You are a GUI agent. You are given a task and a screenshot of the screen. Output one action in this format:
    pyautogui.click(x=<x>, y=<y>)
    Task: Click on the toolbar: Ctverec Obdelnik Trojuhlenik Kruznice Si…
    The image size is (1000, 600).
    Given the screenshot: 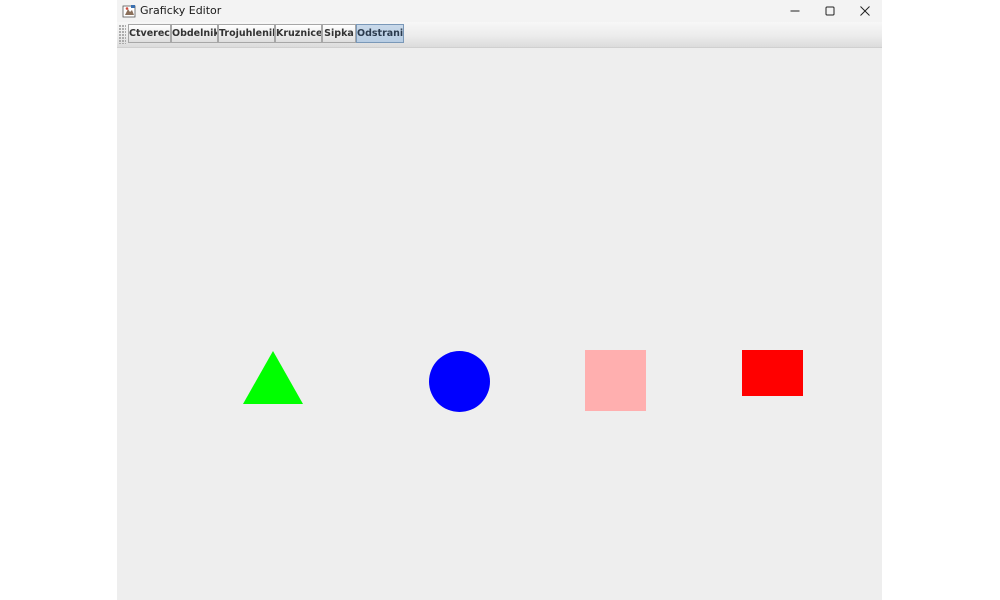 What is the action you would take?
    pyautogui.click(x=499, y=35)
    